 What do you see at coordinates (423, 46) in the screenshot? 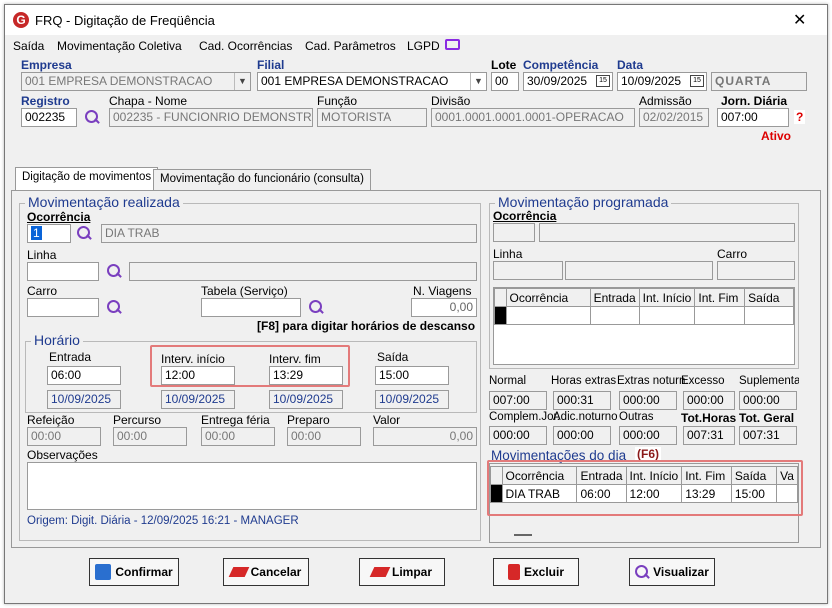
I see `menu-lgpd: LGPD` at bounding box center [423, 46].